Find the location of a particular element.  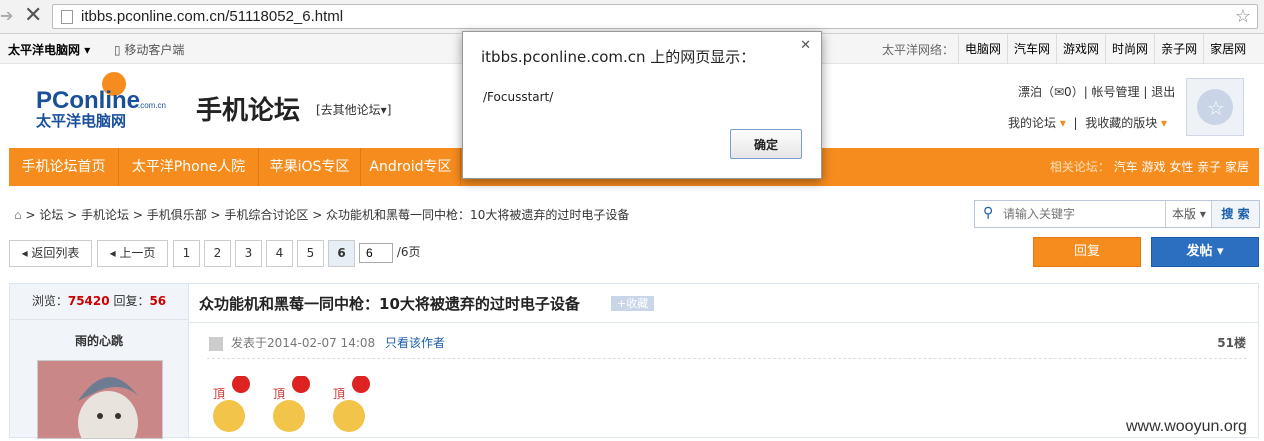

author-name: 雨的心跳 is located at coordinates (99, 340).